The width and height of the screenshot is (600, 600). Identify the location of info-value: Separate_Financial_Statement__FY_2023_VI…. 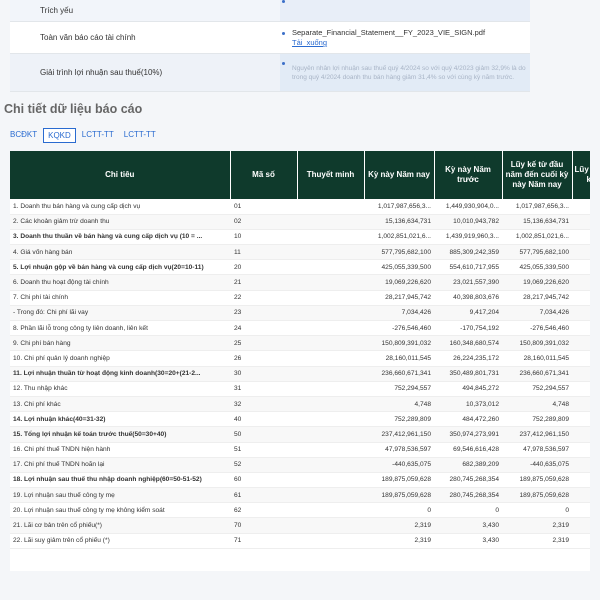
(405, 37).